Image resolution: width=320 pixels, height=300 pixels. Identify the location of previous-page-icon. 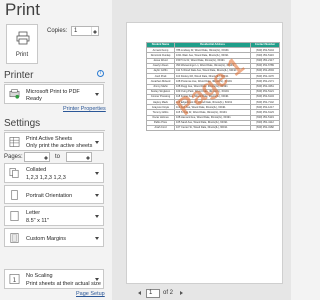
(138, 293).